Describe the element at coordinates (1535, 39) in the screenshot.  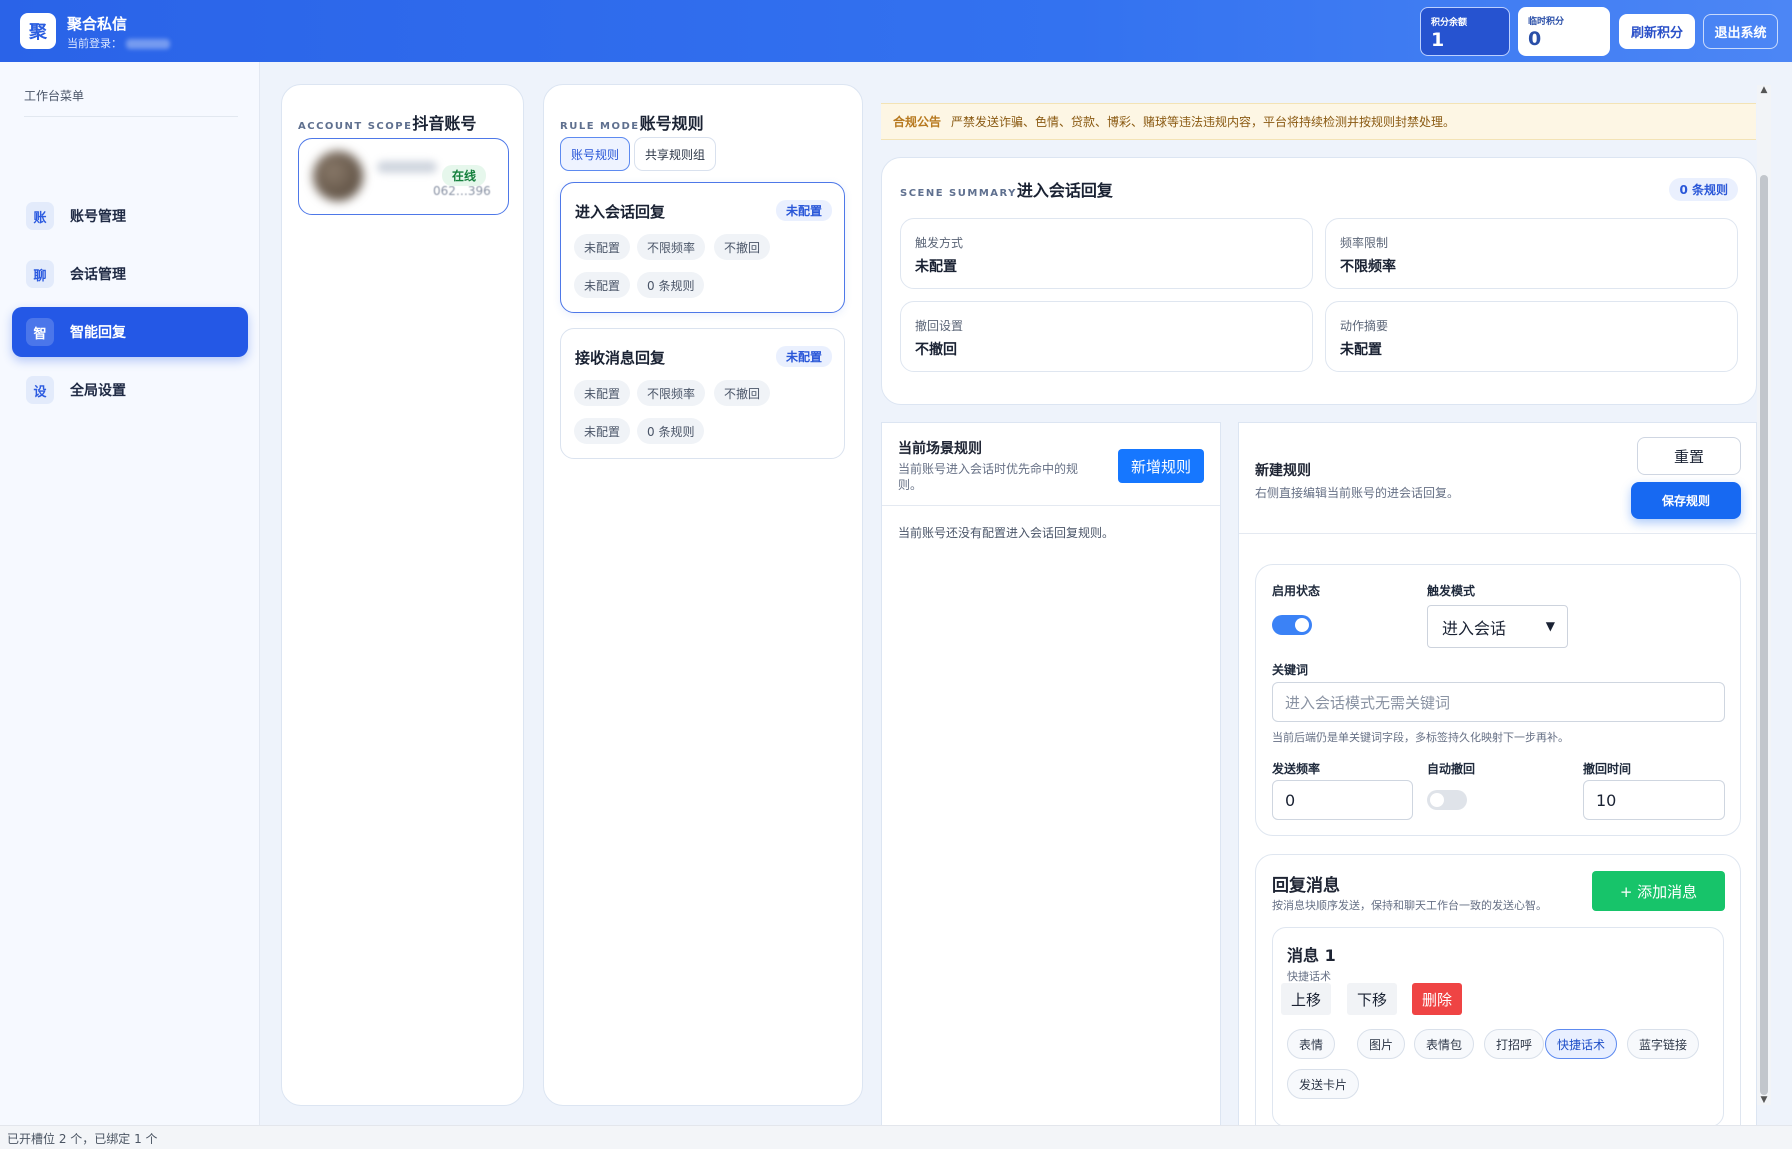
I see `temp-points-value: 0` at that location.